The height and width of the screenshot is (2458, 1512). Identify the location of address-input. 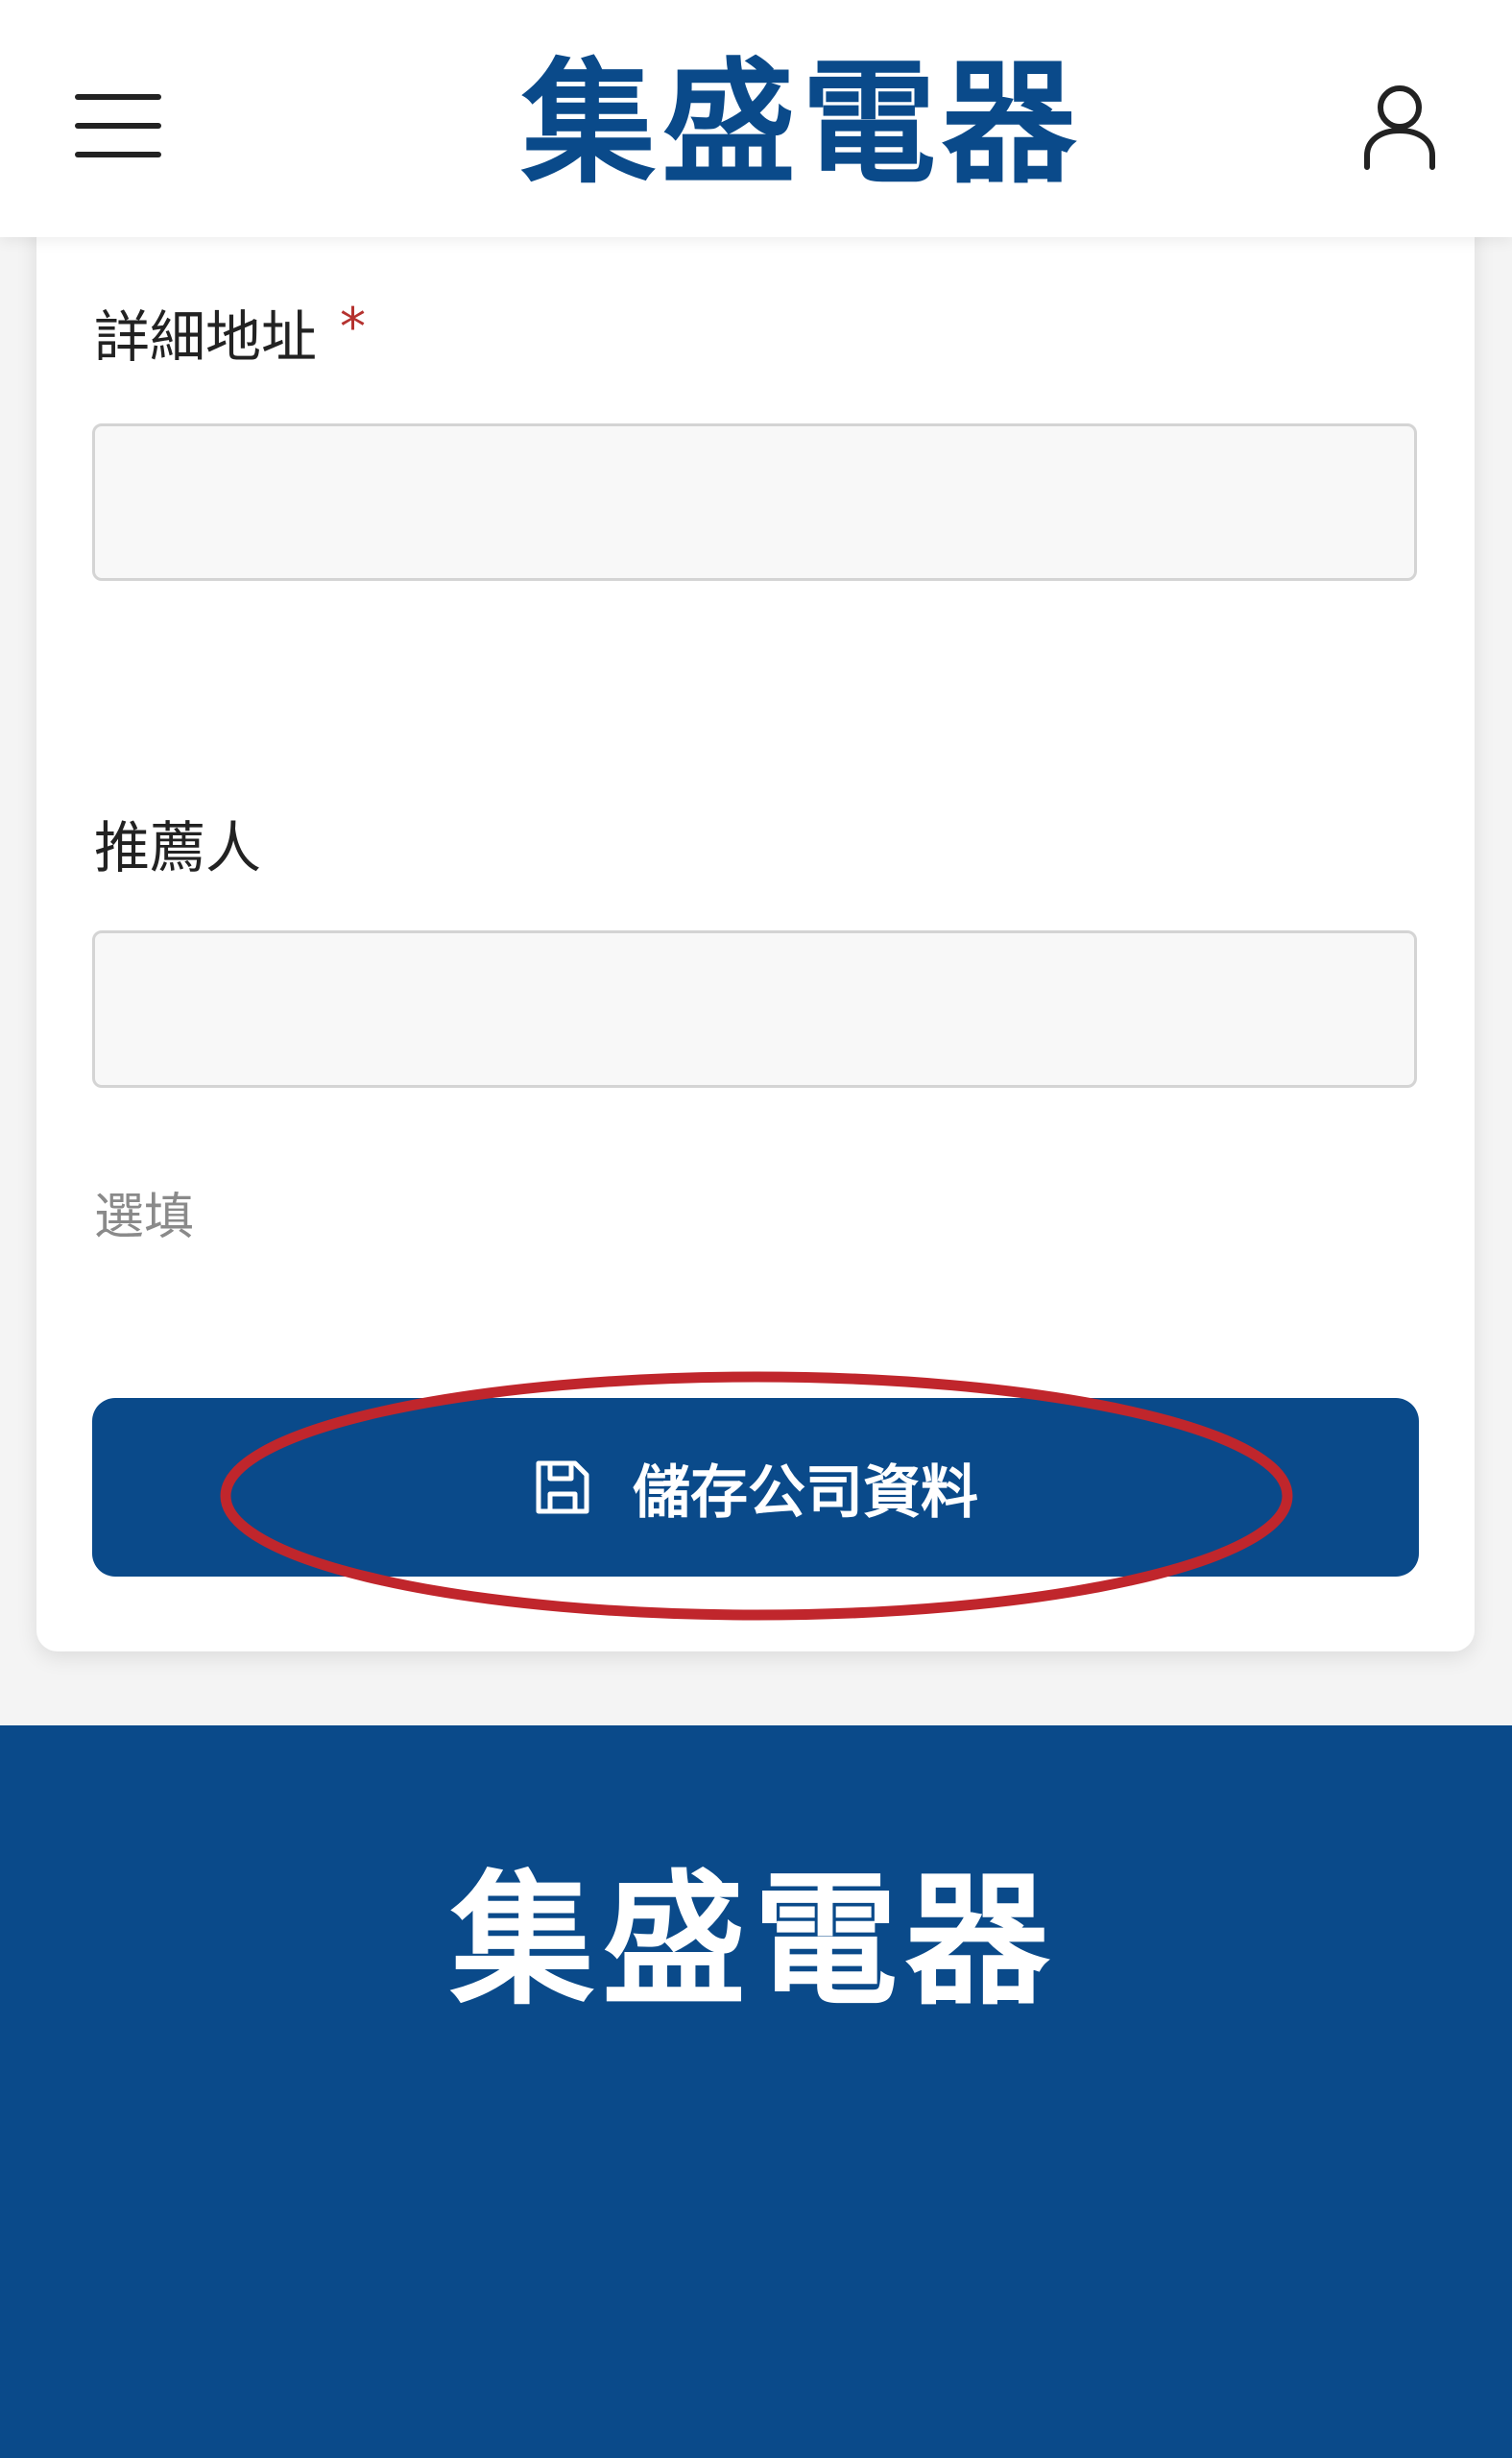
(754, 502).